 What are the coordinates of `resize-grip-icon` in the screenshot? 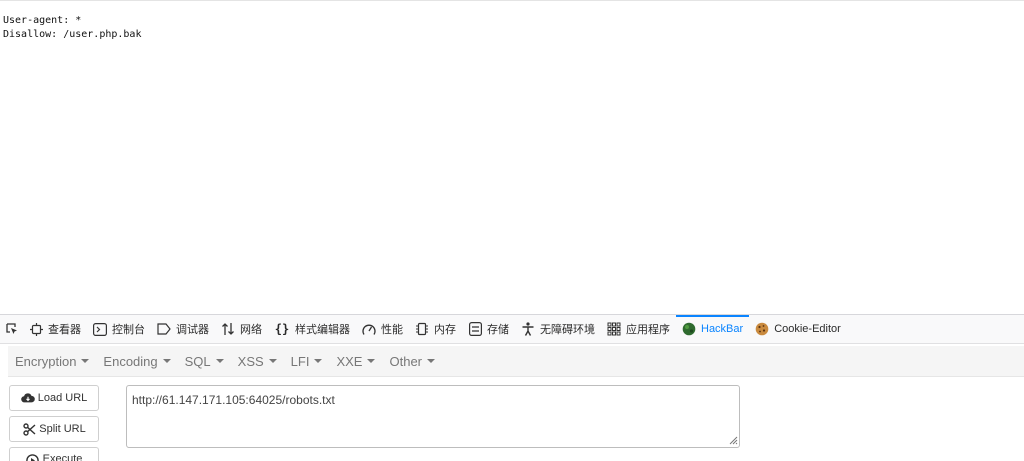 It's located at (733, 440).